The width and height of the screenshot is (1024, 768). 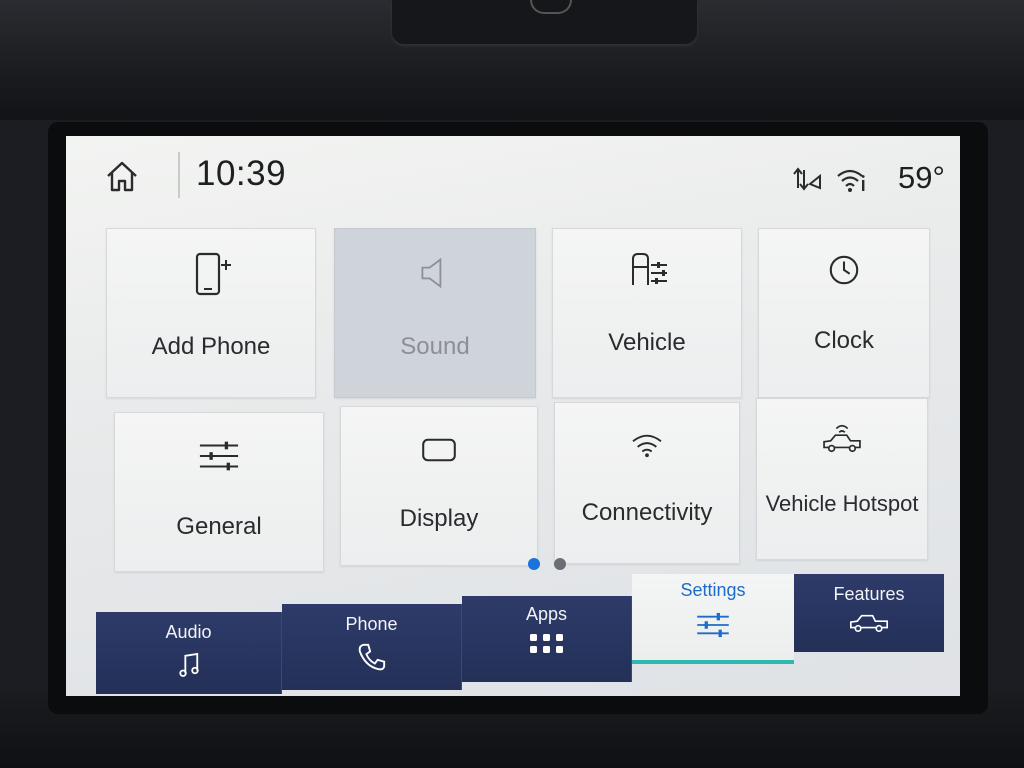 I want to click on outside-temperature: 59°, so click(x=921, y=177).